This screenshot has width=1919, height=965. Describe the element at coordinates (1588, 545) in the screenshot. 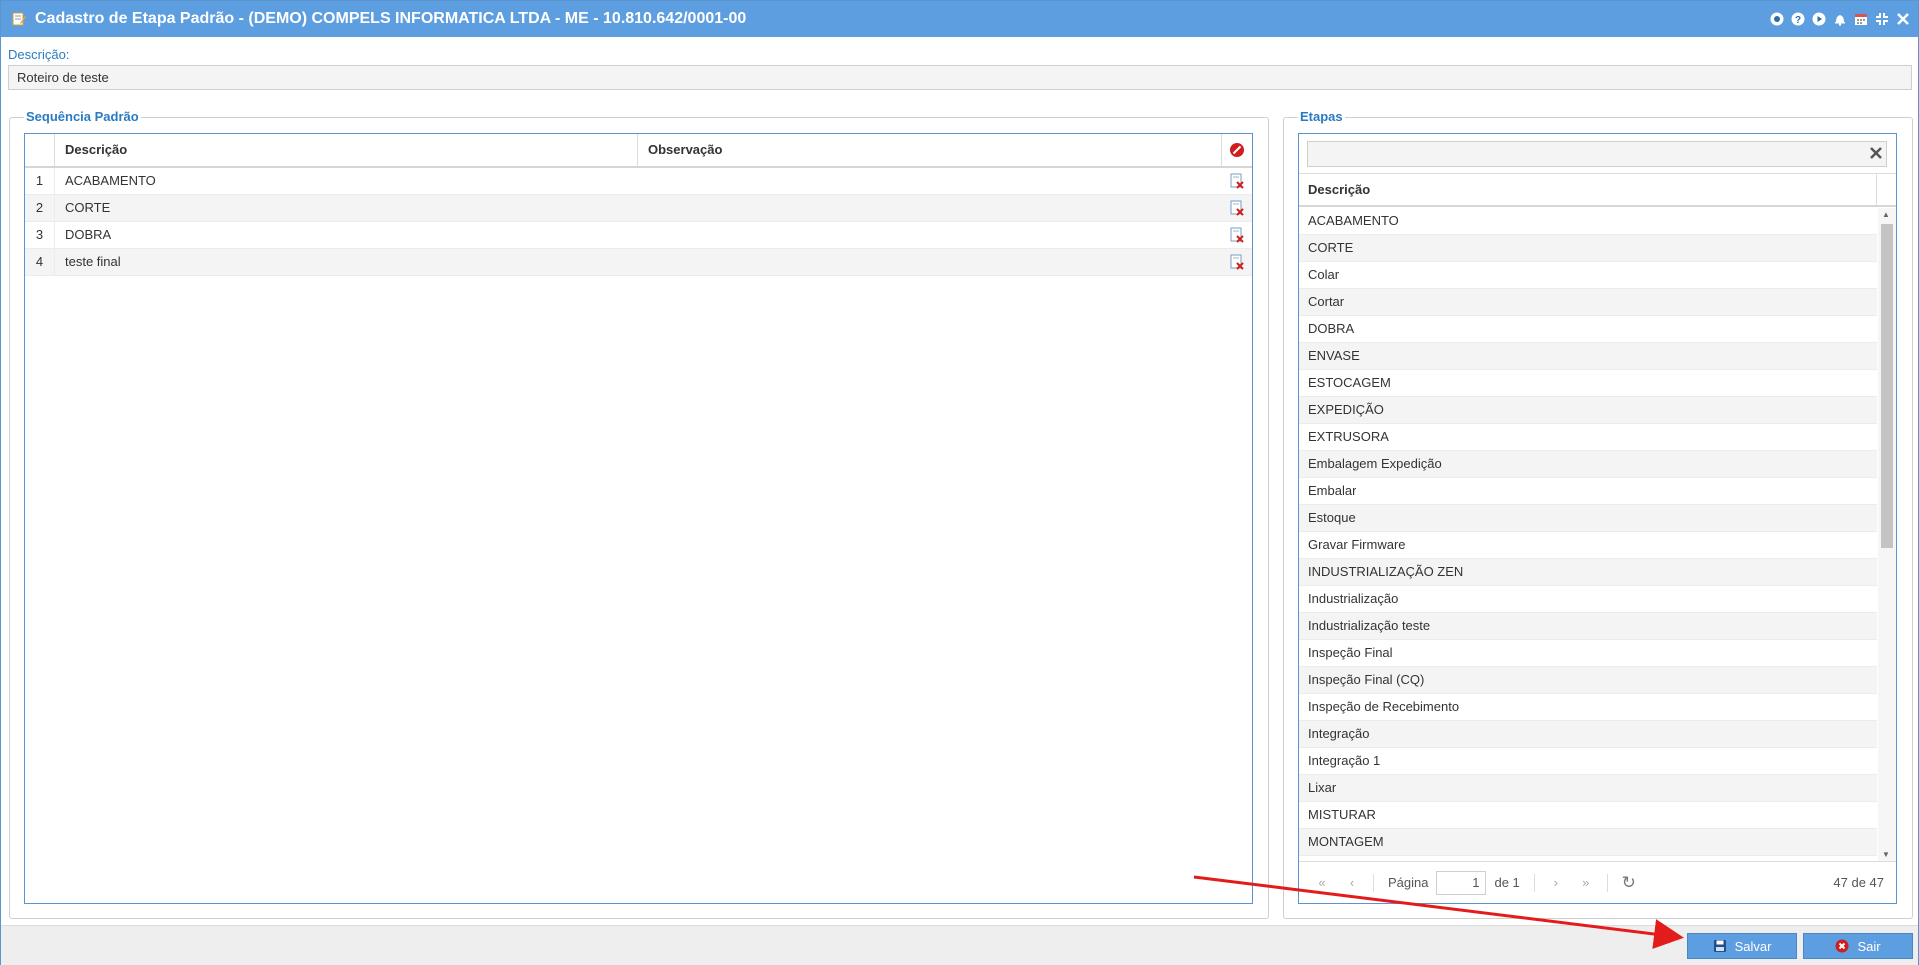

I see `list-item: Gravar Firmware` at that location.